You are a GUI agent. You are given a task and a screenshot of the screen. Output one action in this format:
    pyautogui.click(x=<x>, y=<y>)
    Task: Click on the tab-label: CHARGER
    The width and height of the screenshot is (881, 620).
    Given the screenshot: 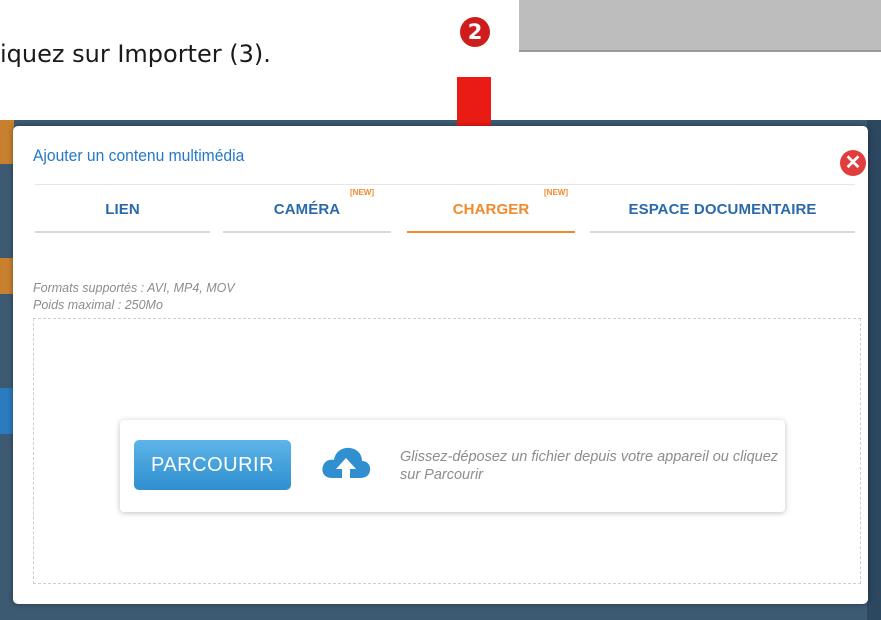 What is the action you would take?
    pyautogui.click(x=491, y=209)
    